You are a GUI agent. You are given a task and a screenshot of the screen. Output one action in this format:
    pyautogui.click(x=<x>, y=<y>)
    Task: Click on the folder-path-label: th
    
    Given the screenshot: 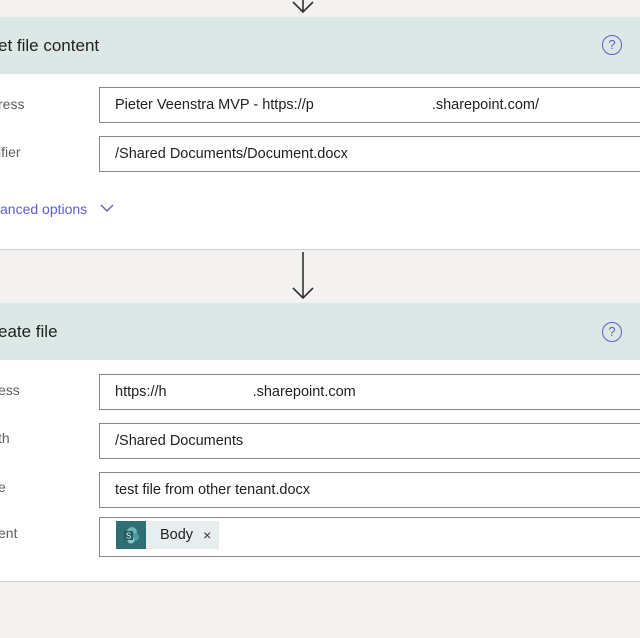 What is the action you would take?
    pyautogui.click(x=5, y=438)
    